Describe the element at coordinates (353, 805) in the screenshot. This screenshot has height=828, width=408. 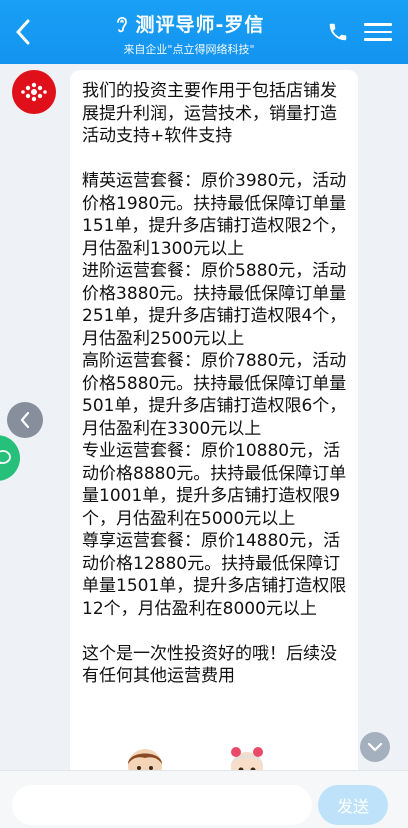
I see `send-button: 发送` at that location.